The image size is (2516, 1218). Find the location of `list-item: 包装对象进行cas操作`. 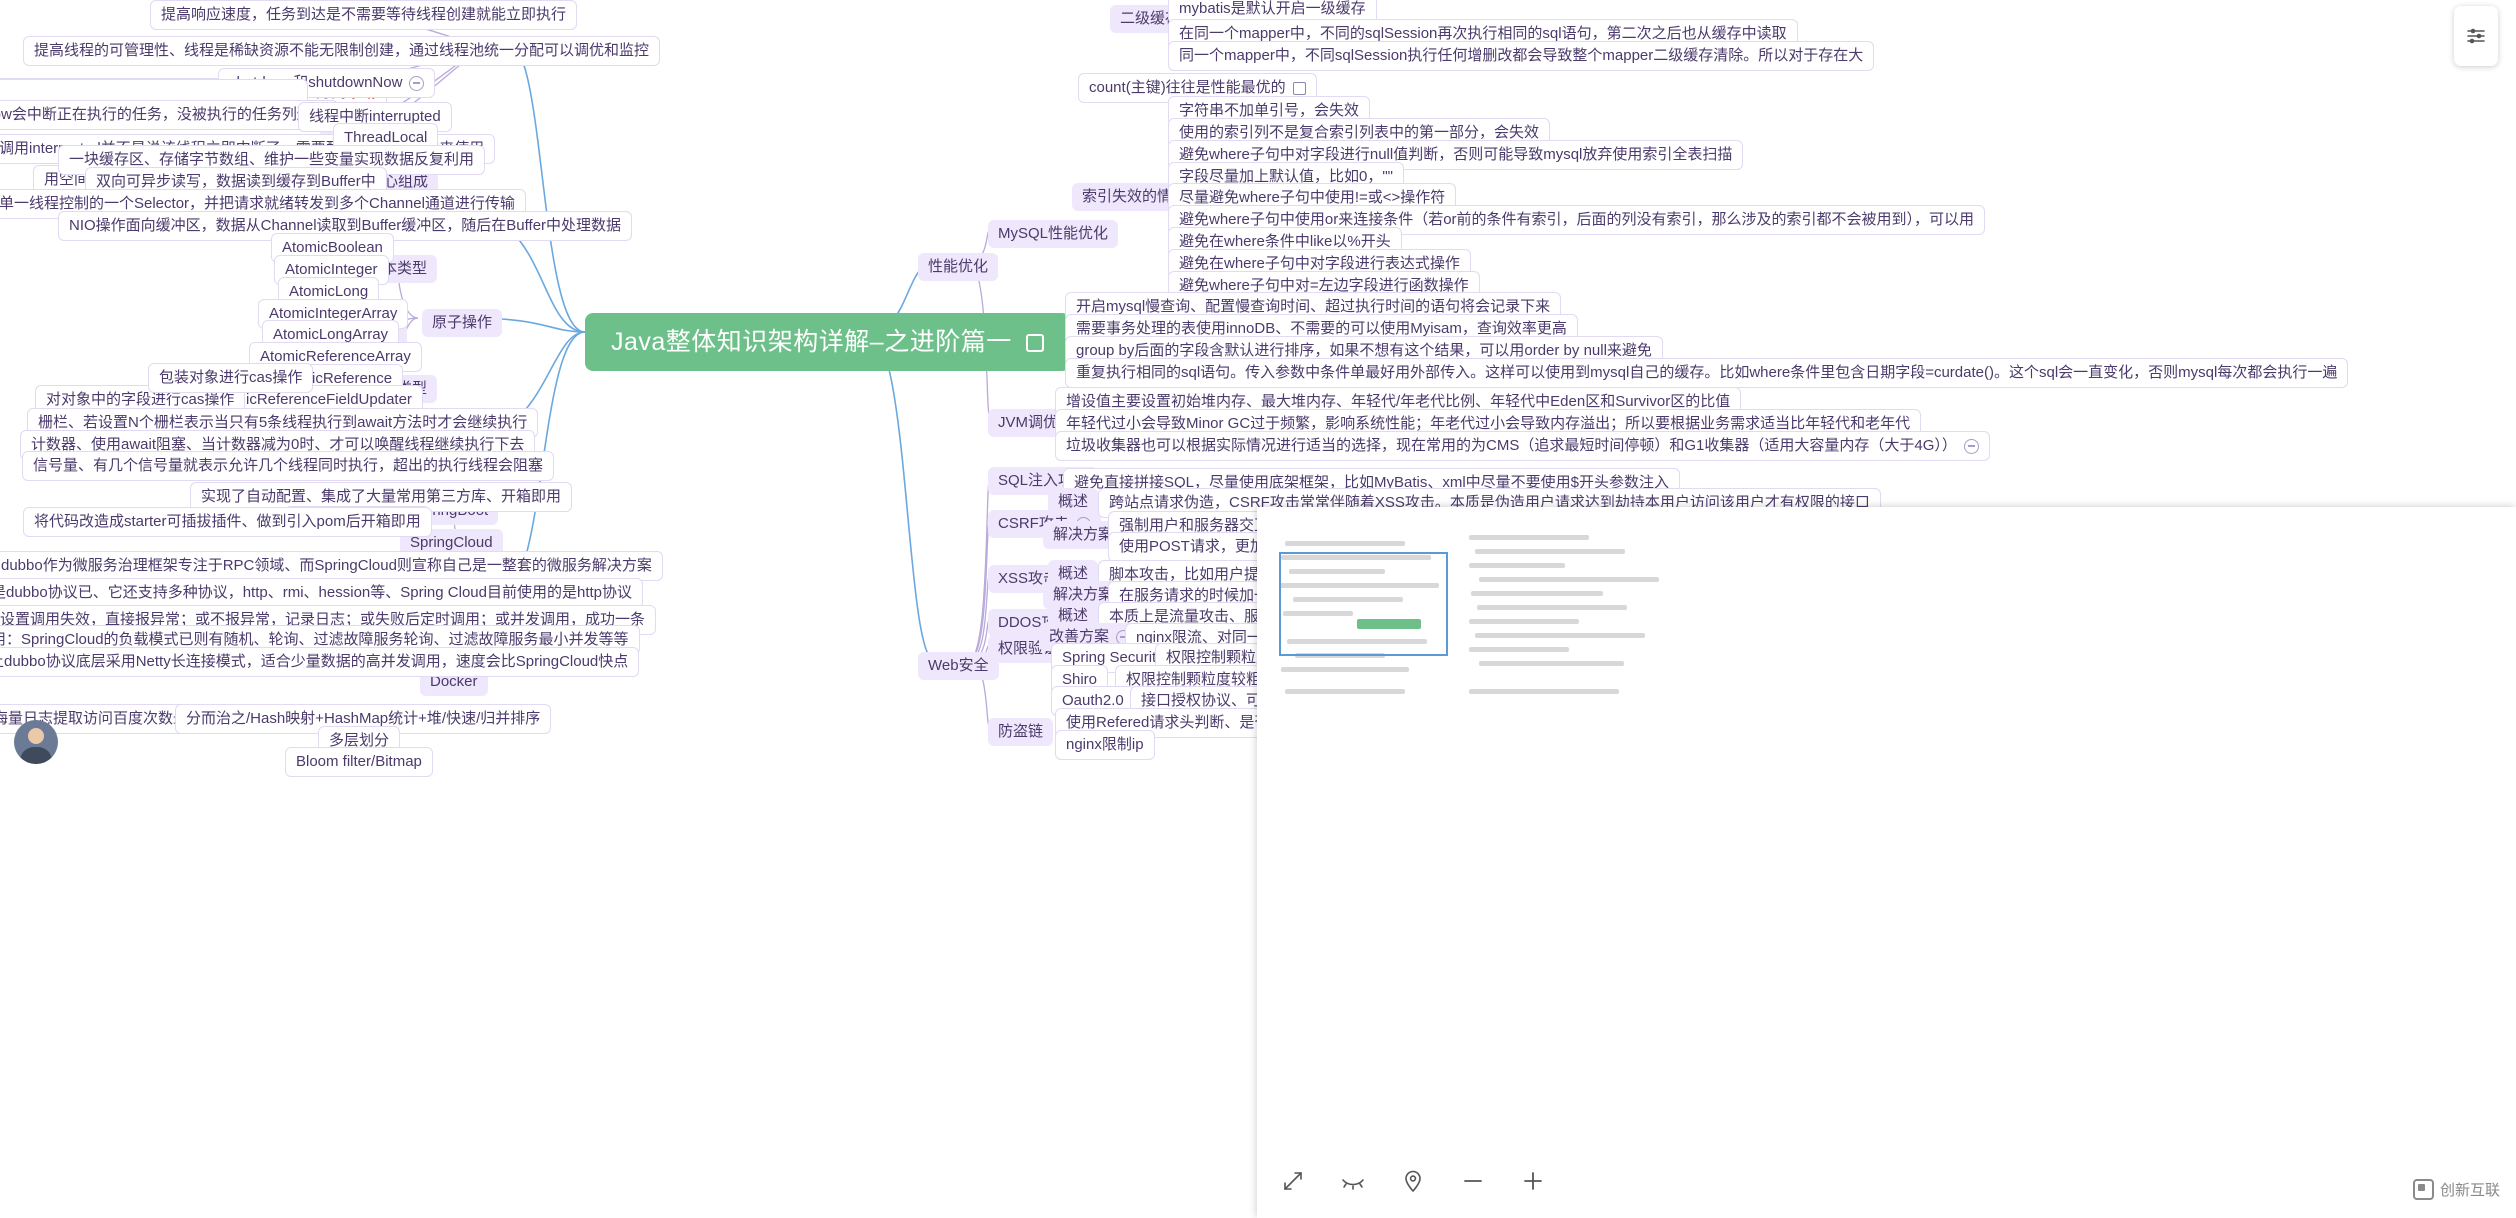

list-item: 包装对象进行cas操作 is located at coordinates (231, 378).